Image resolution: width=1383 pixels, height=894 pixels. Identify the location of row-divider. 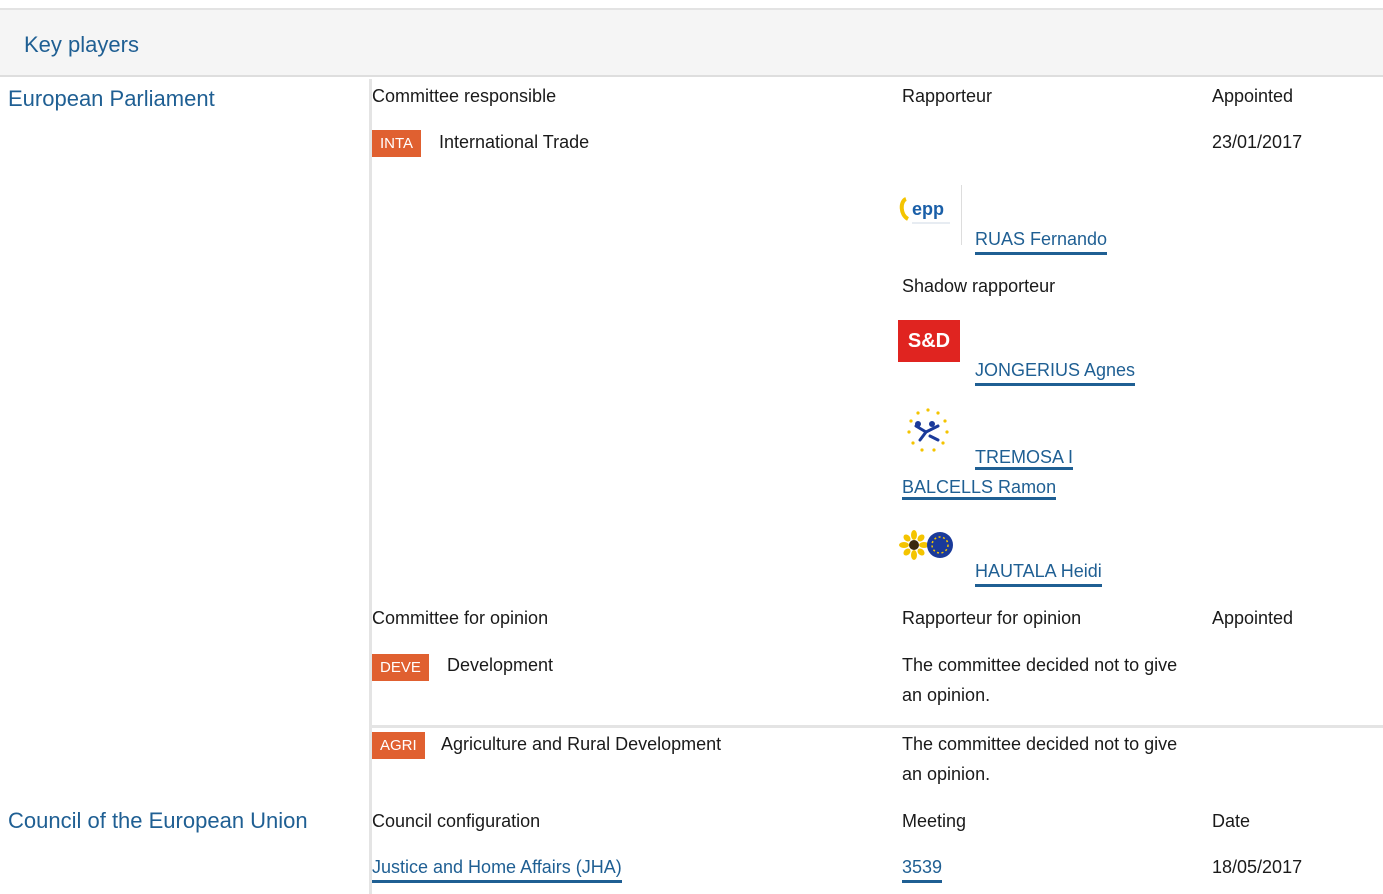
(877, 726).